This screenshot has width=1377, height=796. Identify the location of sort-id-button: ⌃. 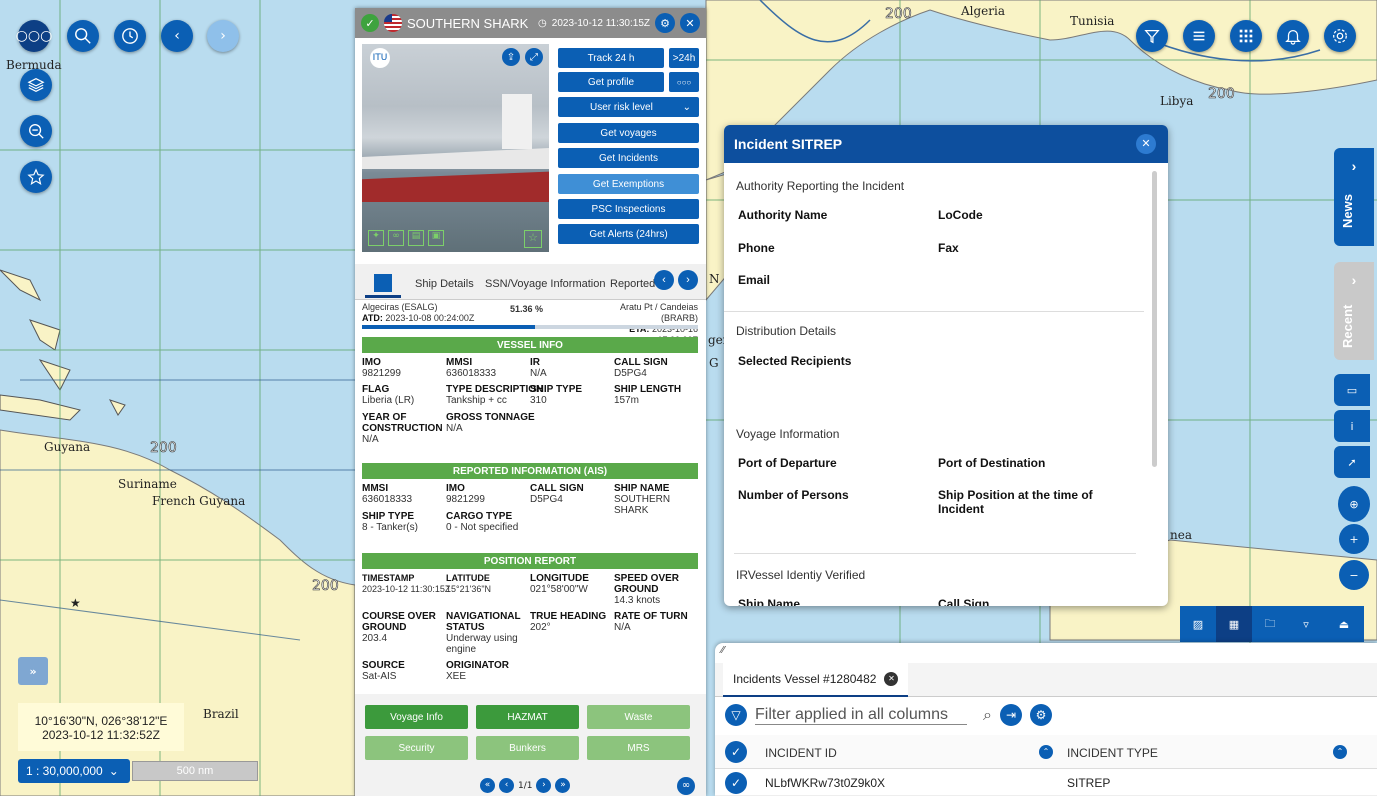
(1046, 752).